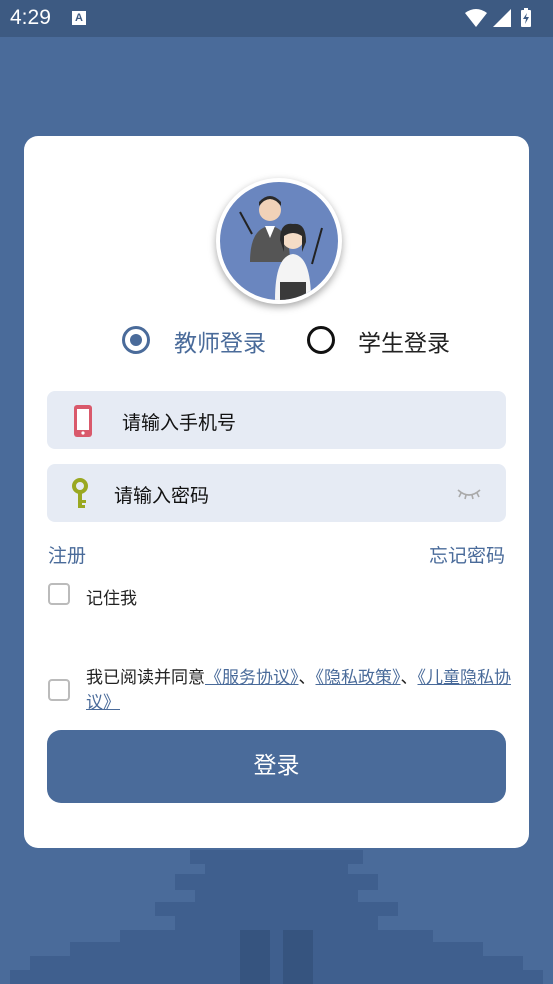 Image resolution: width=553 pixels, height=984 pixels. I want to click on forgot-password-link: 忘记密码, so click(467, 554).